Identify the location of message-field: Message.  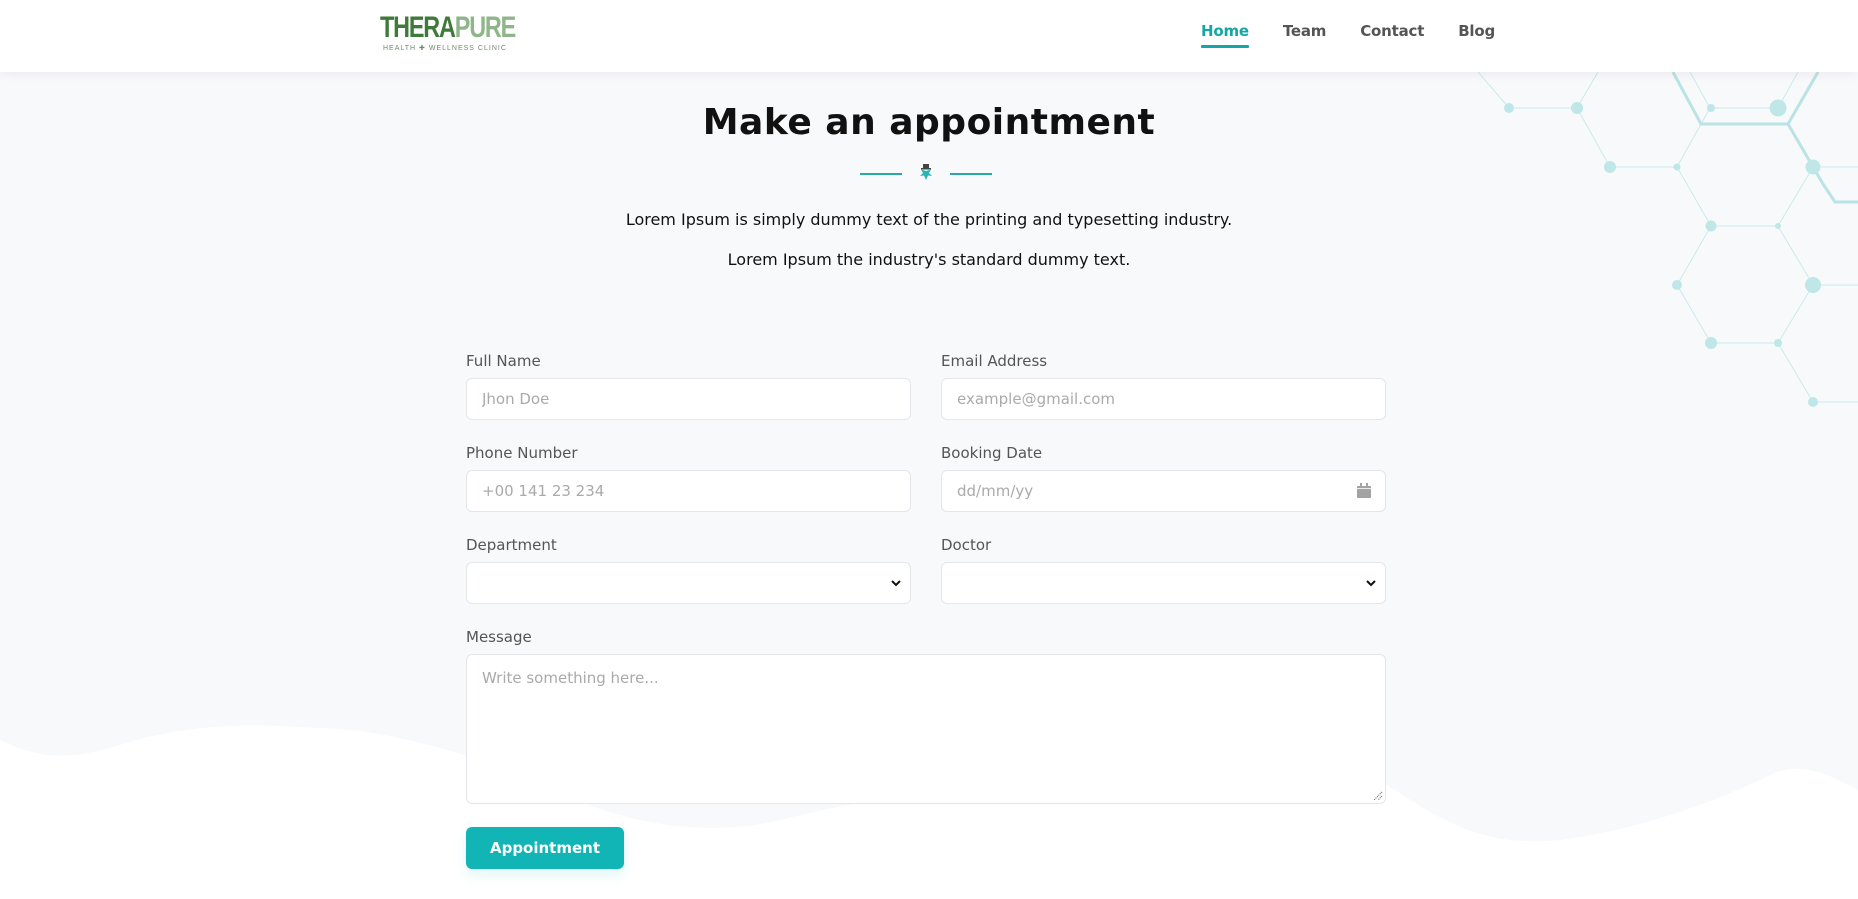
(926, 716).